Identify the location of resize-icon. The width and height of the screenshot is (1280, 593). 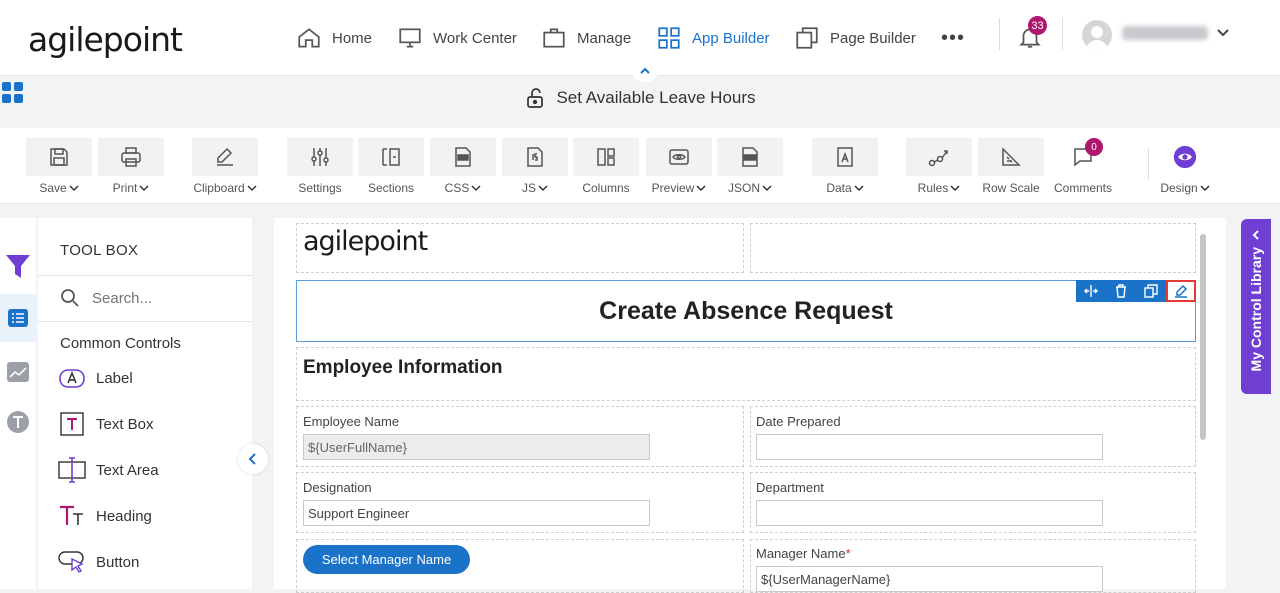
(1091, 291).